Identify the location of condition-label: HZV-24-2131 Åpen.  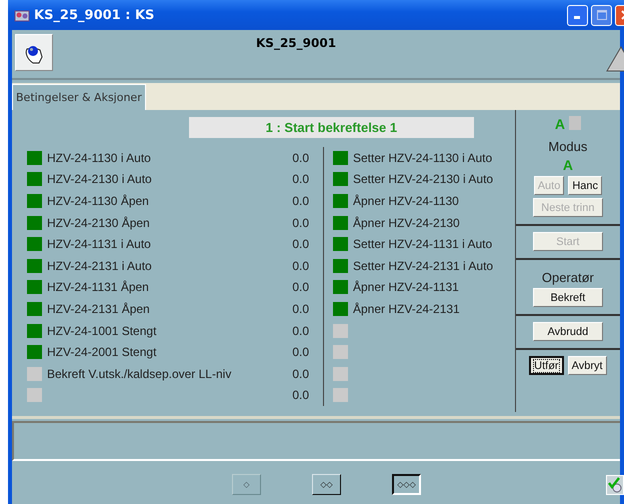
(99, 309).